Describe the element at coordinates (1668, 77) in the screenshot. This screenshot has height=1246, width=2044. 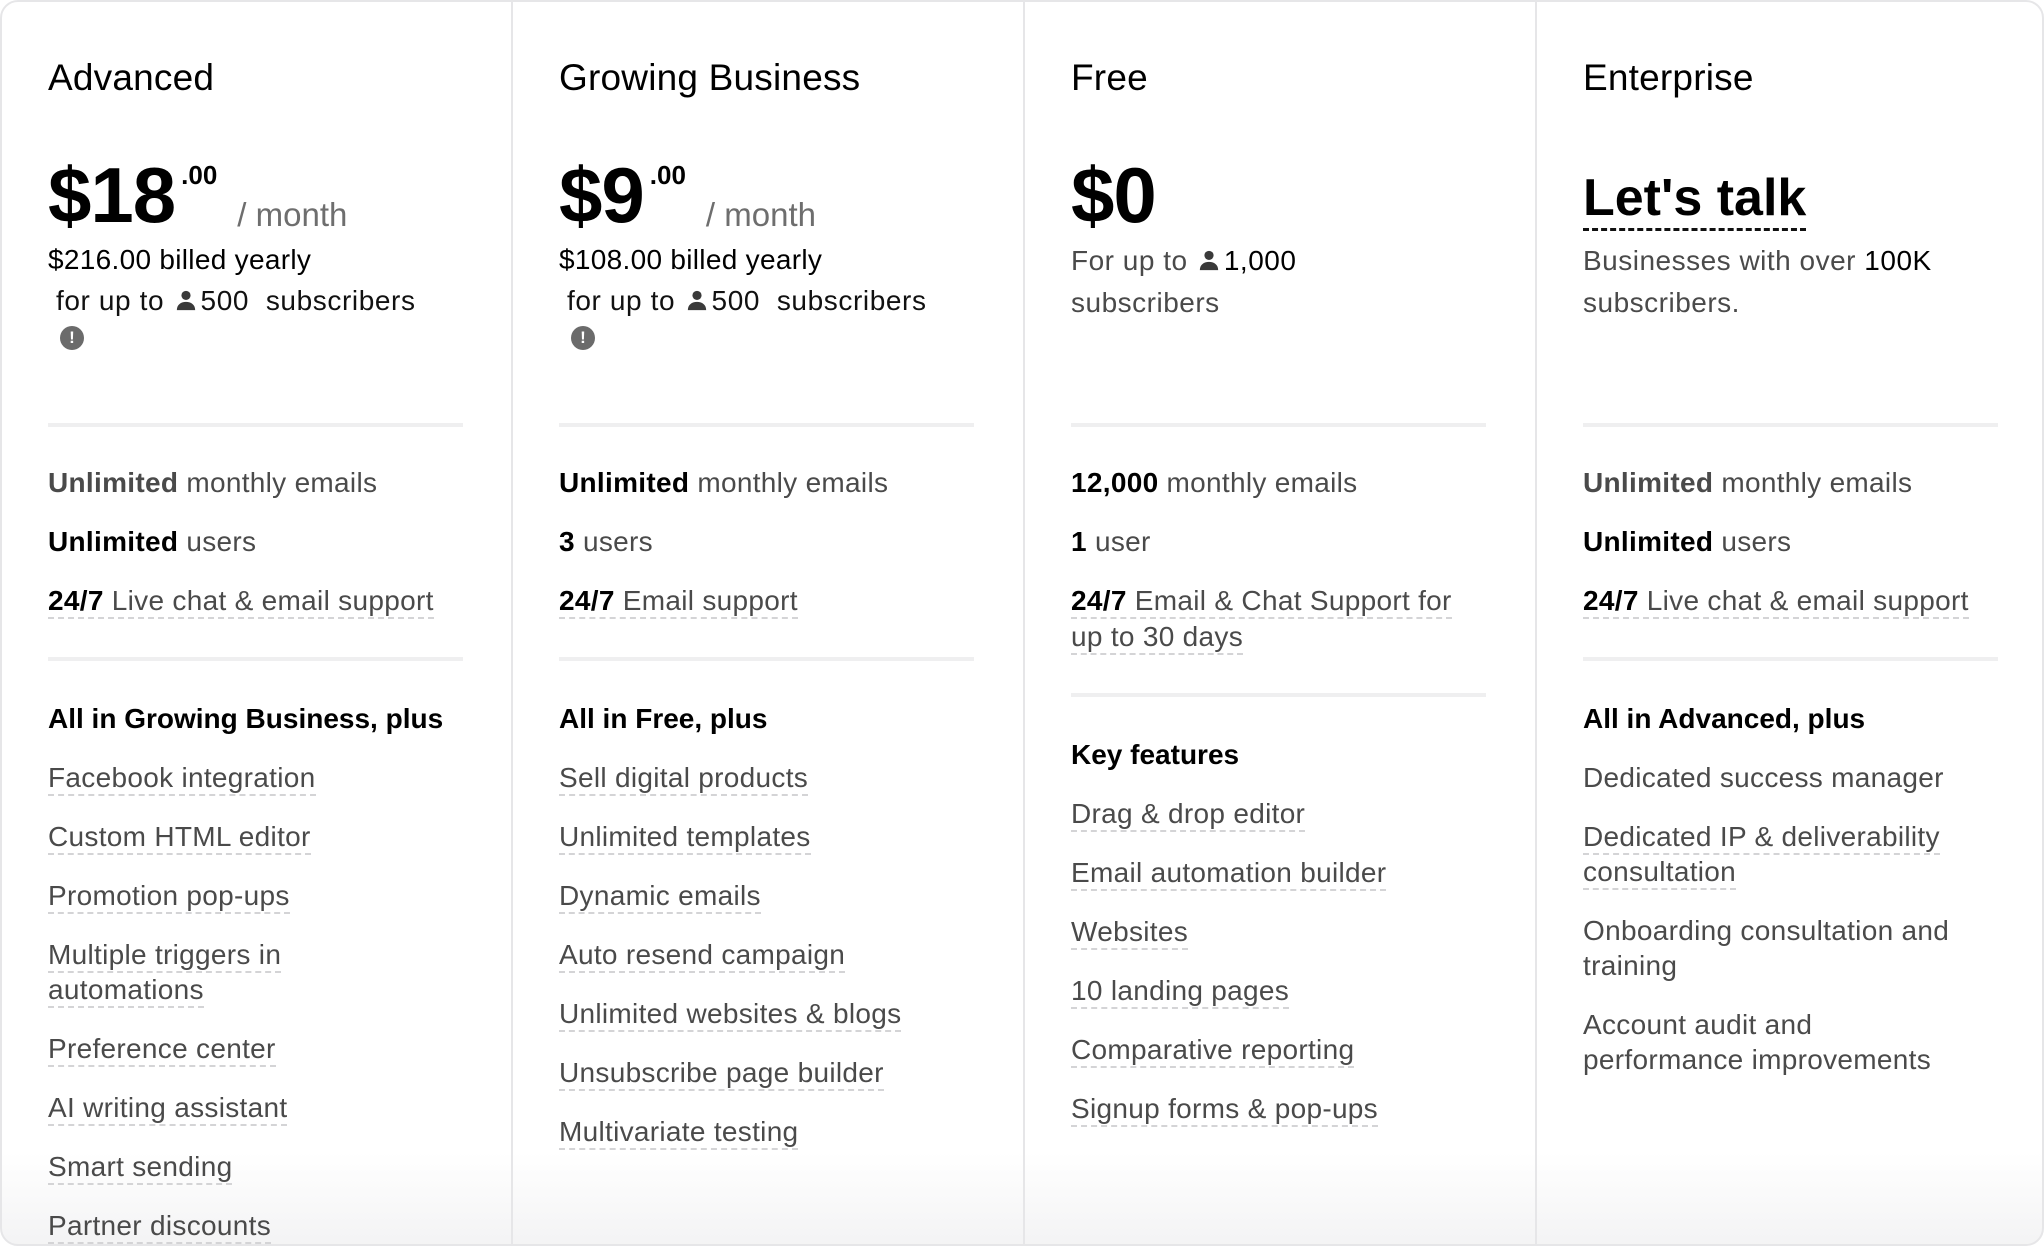
I see `plan-name: Enterprise` at that location.